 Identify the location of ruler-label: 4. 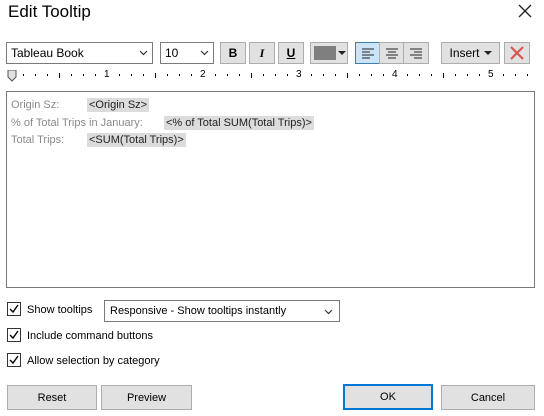
(395, 74).